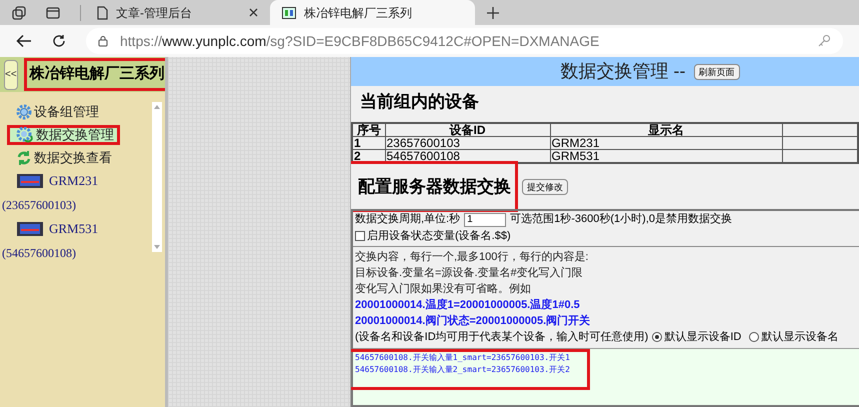  Describe the element at coordinates (485, 219) in the screenshot. I see `period-field: 1` at that location.